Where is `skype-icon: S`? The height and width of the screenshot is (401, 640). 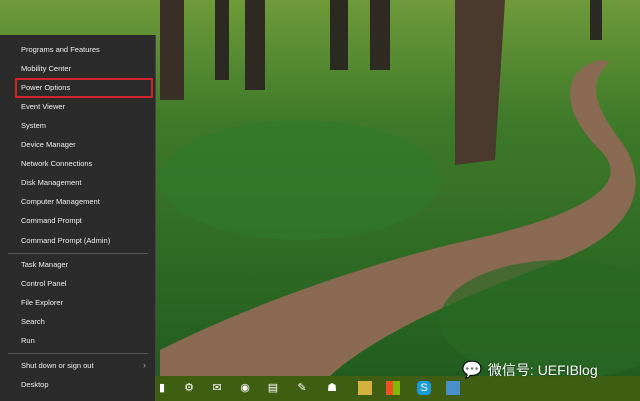
skype-icon: S is located at coordinates (424, 388).